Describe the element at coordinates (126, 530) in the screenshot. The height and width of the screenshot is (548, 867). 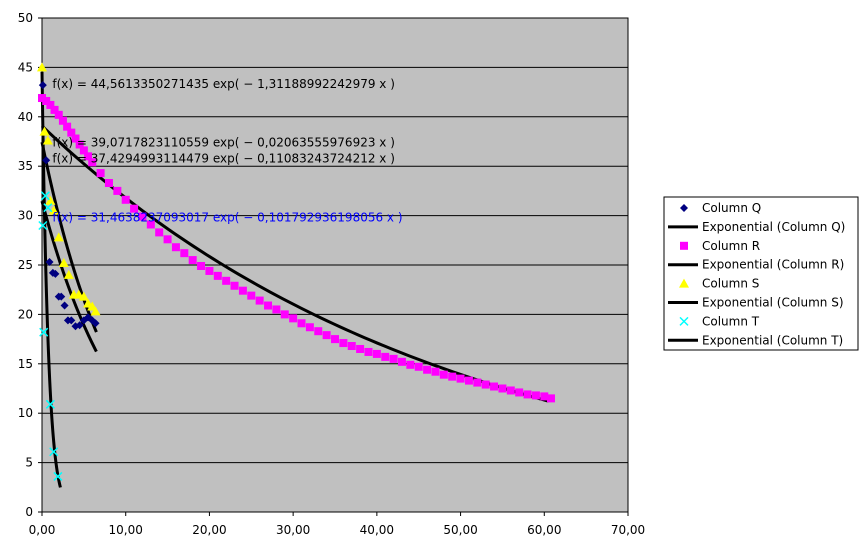
I see `x-tick-label: 10,00` at that location.